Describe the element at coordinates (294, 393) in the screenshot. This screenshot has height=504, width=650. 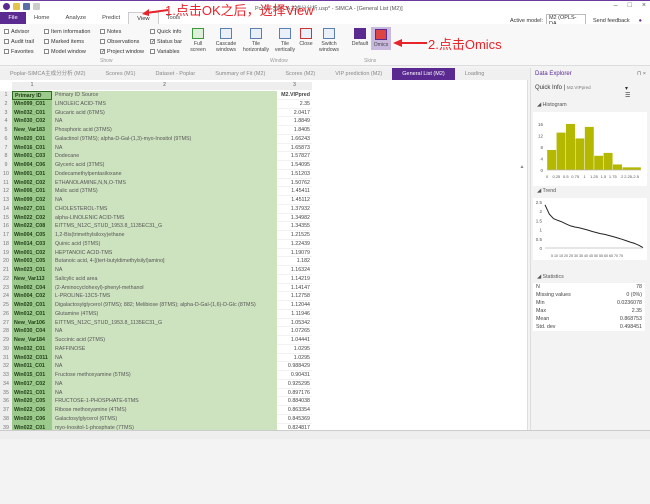
I see `vip-value: 0.897176` at that location.